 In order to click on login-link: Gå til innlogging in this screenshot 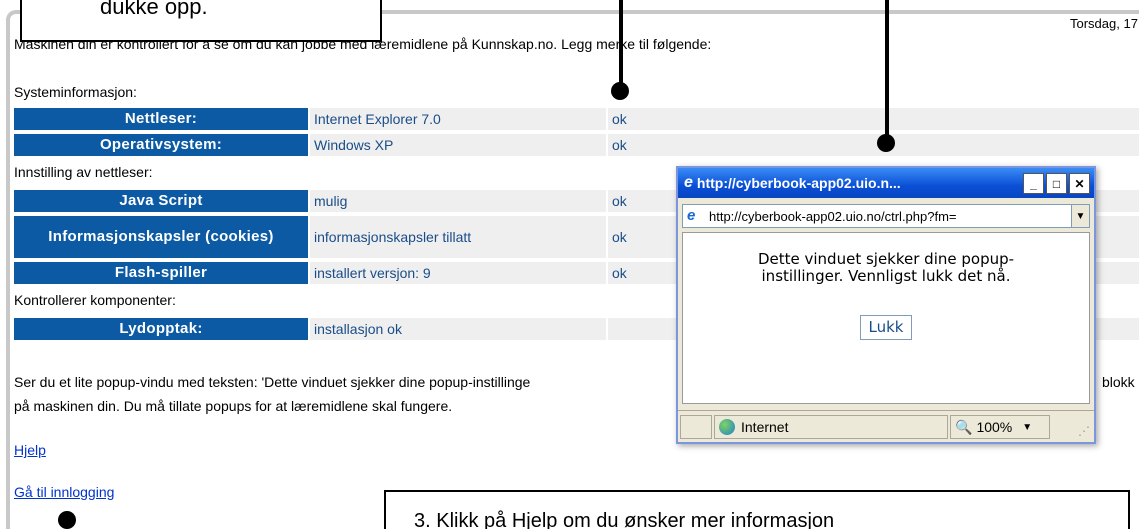, I will do `click(64, 492)`.